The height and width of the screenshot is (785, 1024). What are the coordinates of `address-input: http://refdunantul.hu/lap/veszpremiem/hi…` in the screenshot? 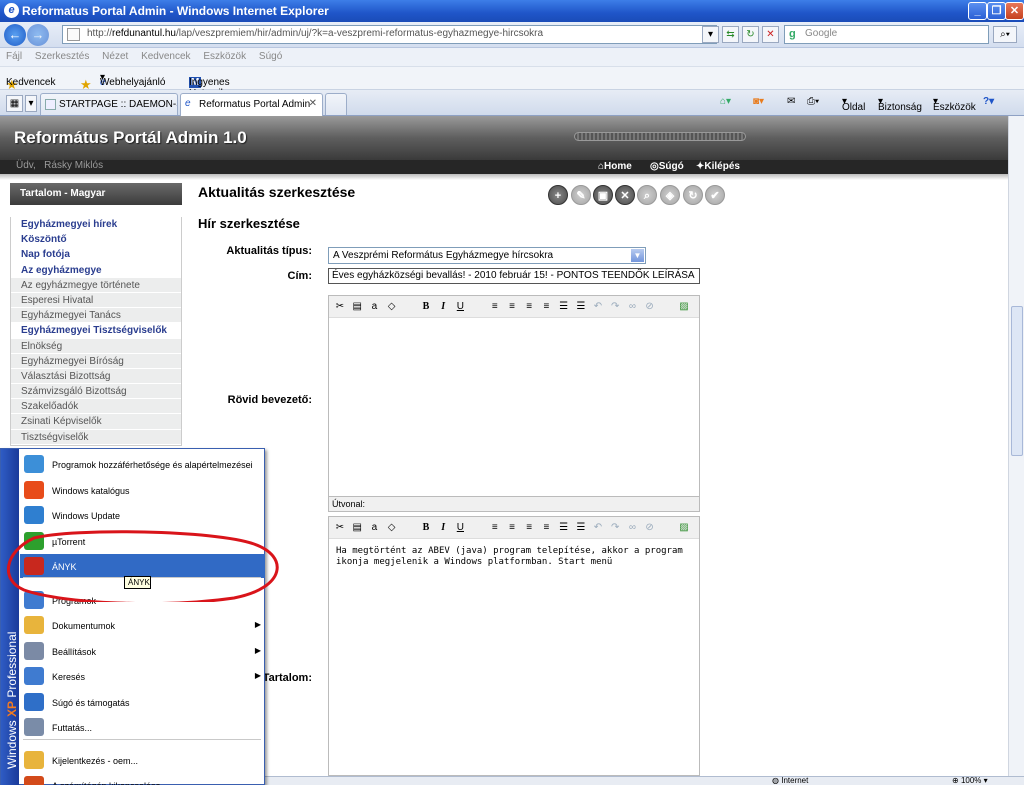 It's located at (389, 34).